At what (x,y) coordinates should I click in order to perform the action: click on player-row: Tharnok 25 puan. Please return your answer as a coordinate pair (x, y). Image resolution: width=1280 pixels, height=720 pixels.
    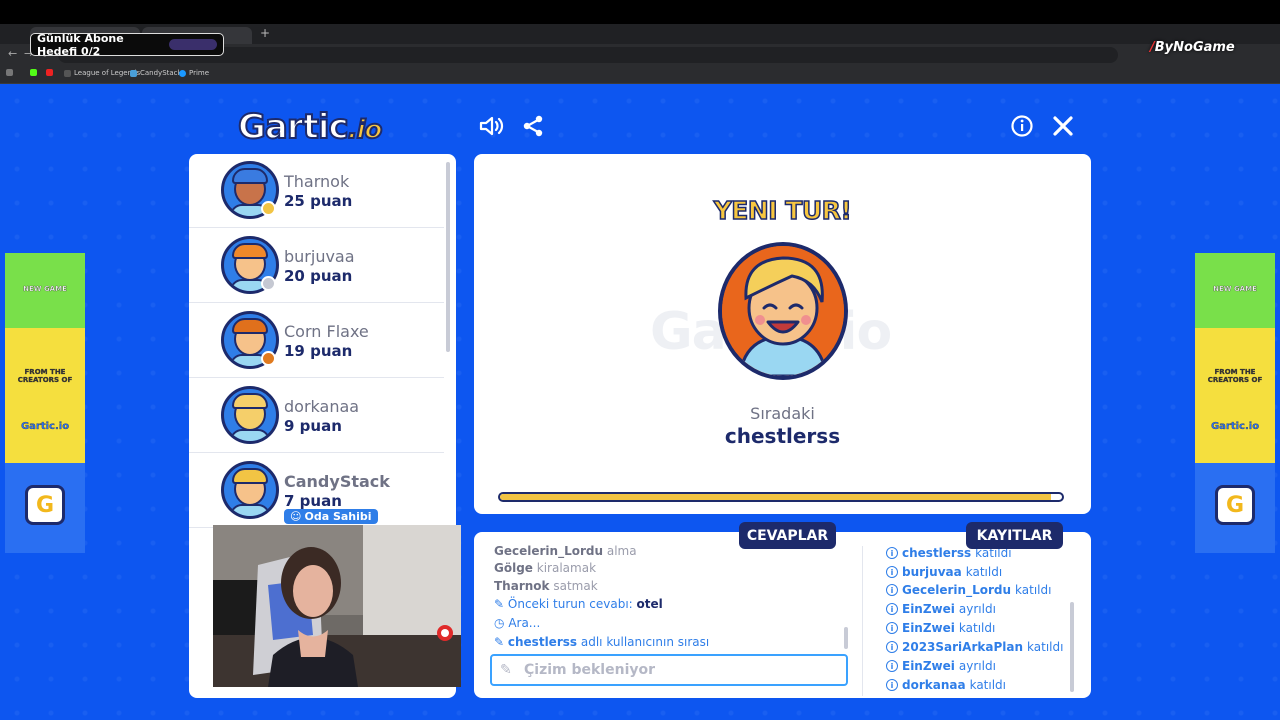
    Looking at the image, I should click on (316, 191).